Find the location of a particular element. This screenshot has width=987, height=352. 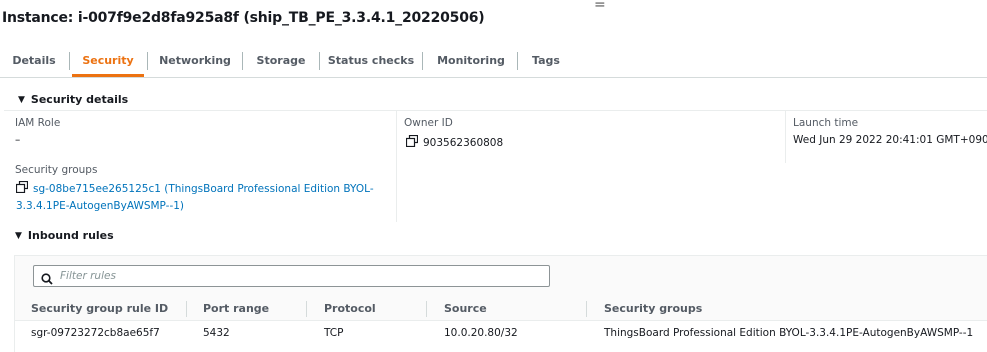

filter-rules-input is located at coordinates (300, 276).